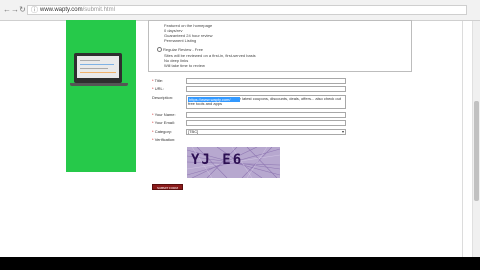  I want to click on url-label: * URL:, so click(158, 88).